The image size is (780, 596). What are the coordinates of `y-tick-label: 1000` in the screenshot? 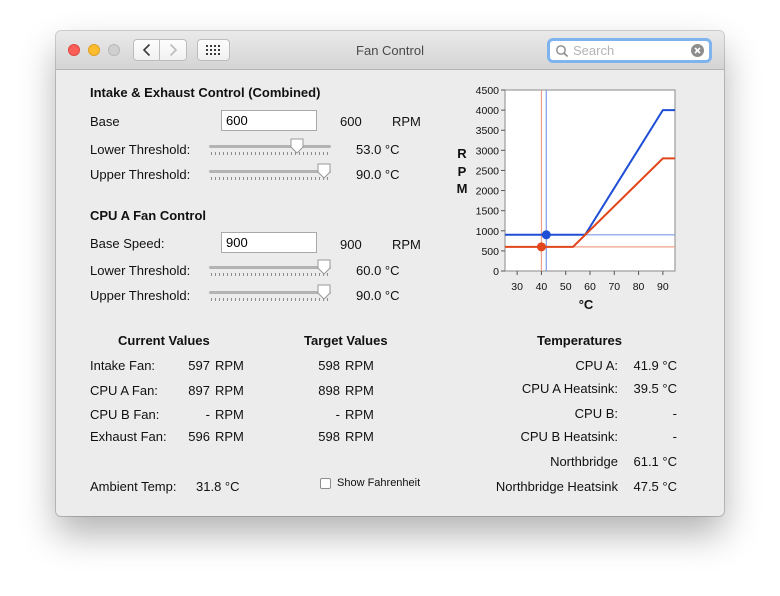 It's located at (488, 232).